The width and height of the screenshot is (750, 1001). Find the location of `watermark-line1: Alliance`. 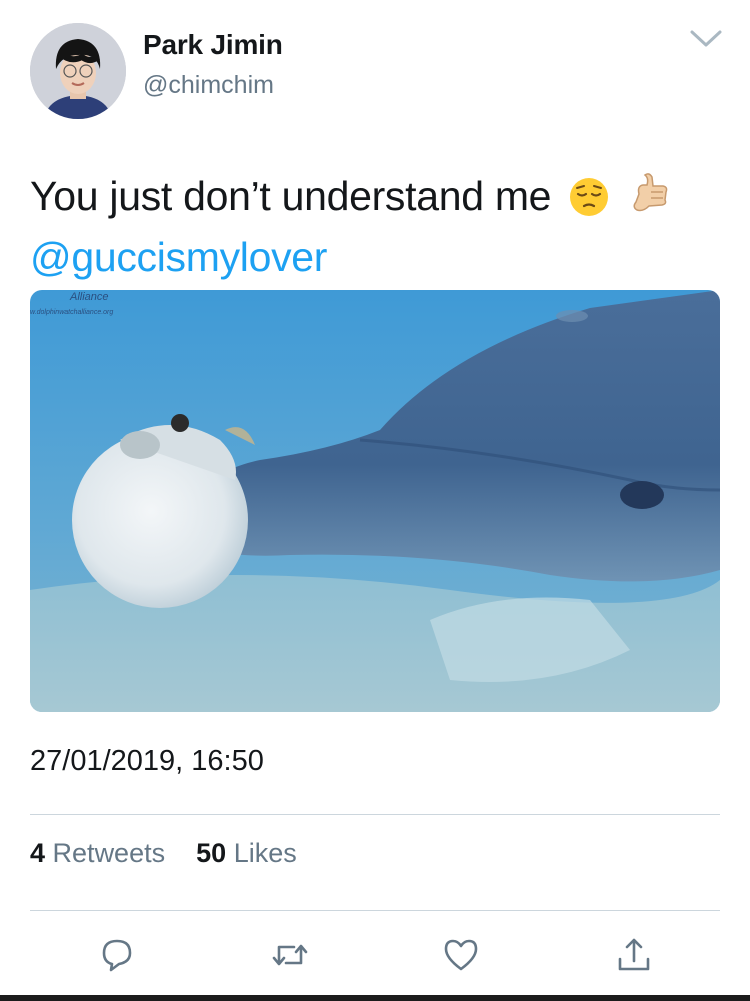

watermark-line1: Alliance is located at coordinates (89, 297).